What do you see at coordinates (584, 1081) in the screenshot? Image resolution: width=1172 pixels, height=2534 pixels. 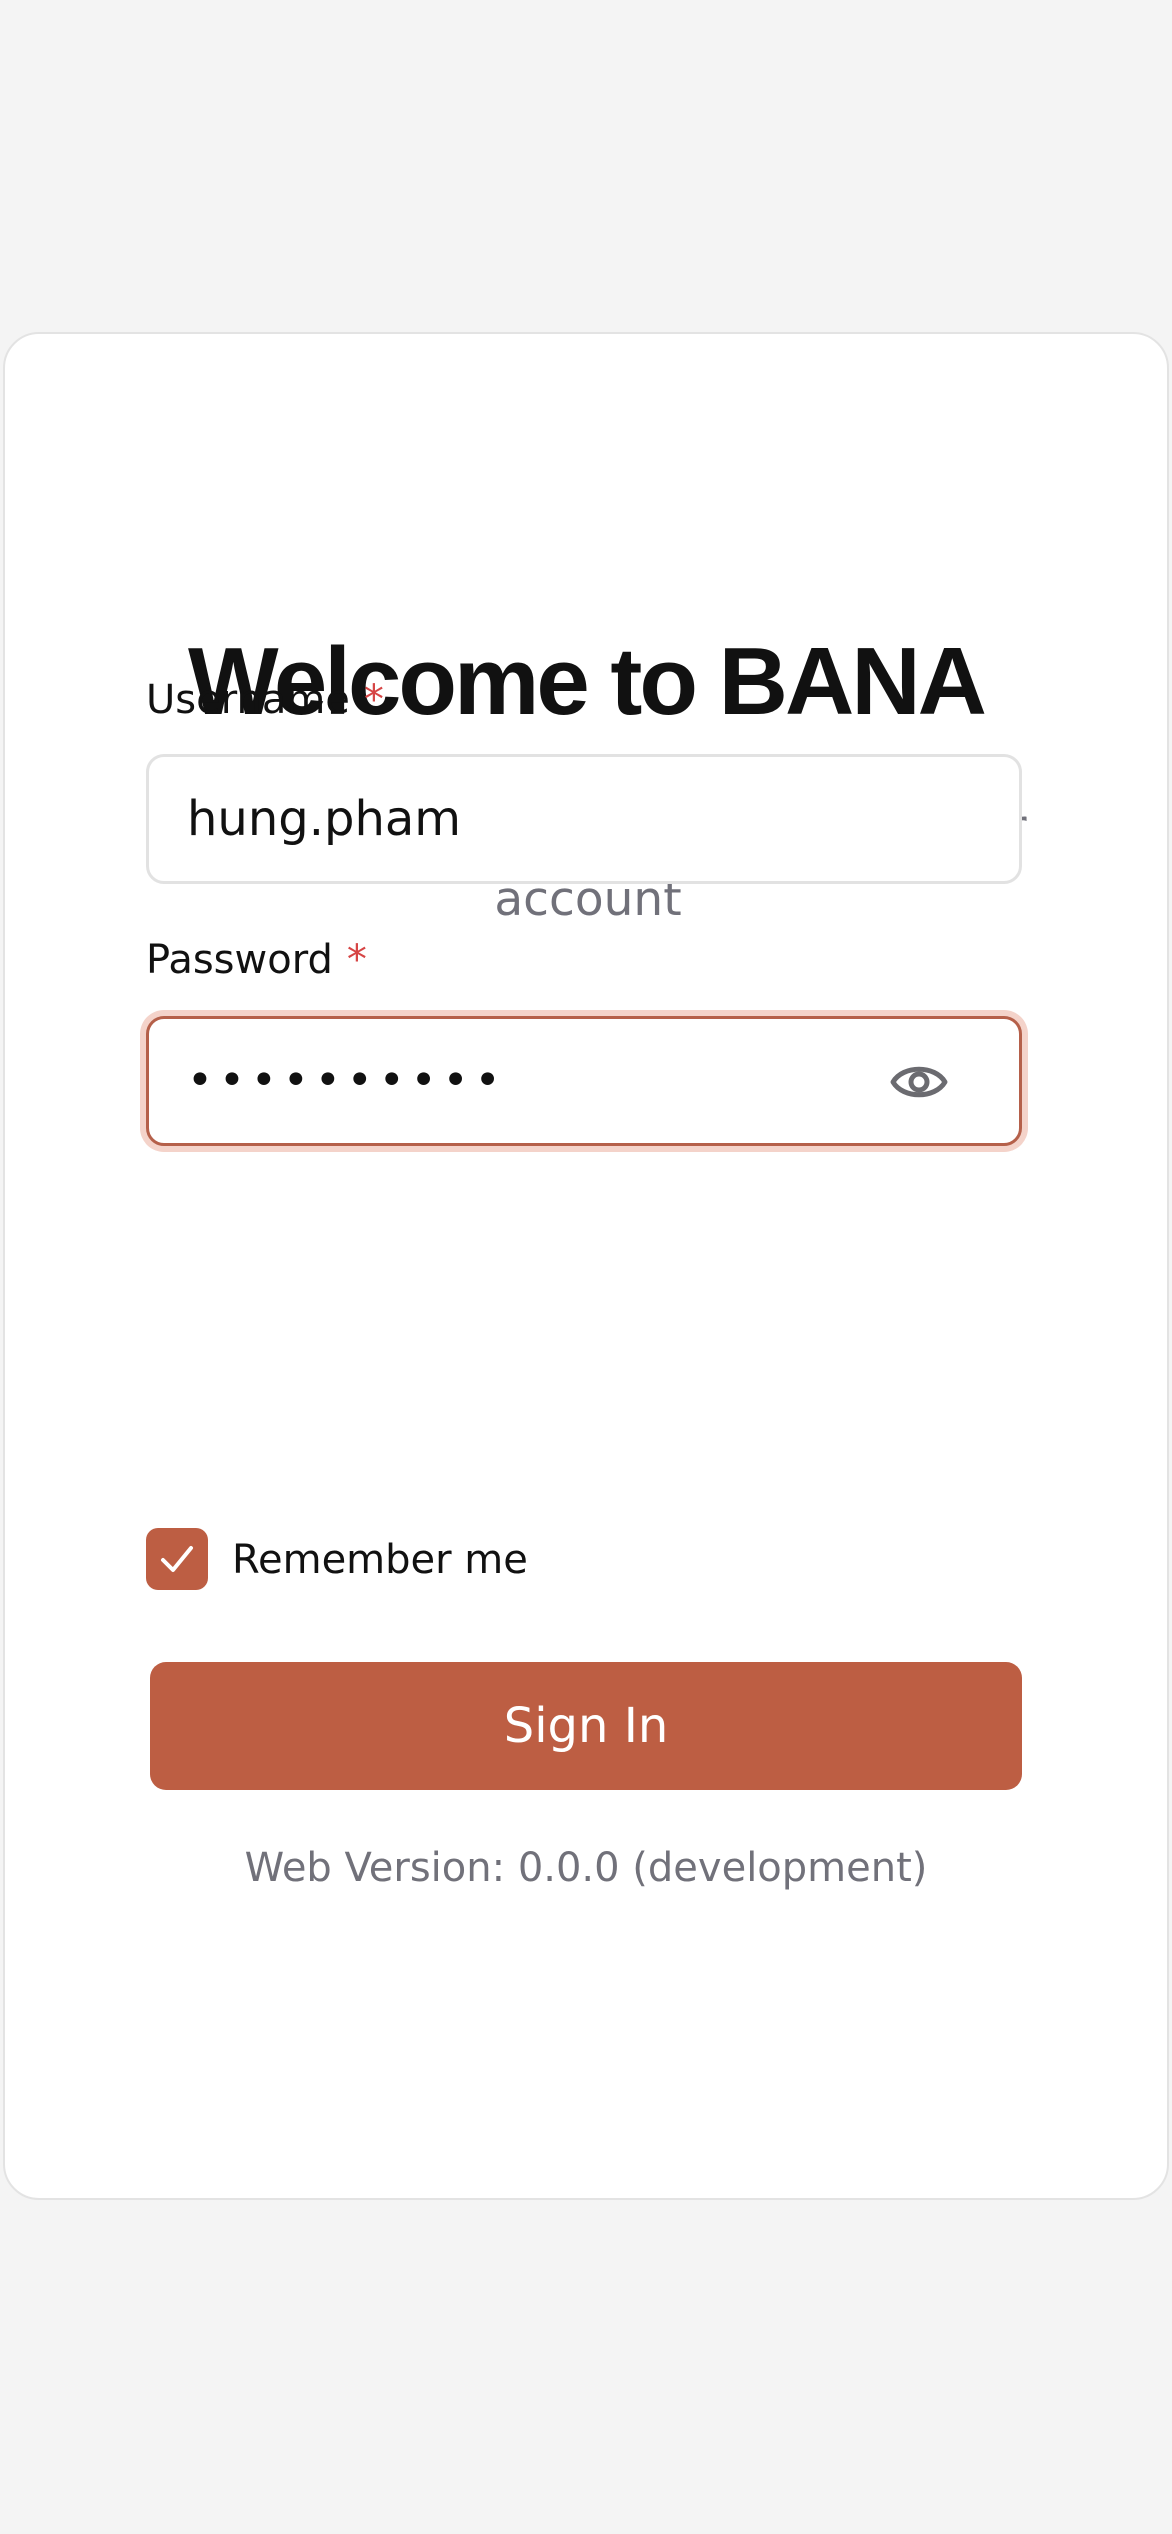 I see `password-input: ••••••••••` at bounding box center [584, 1081].